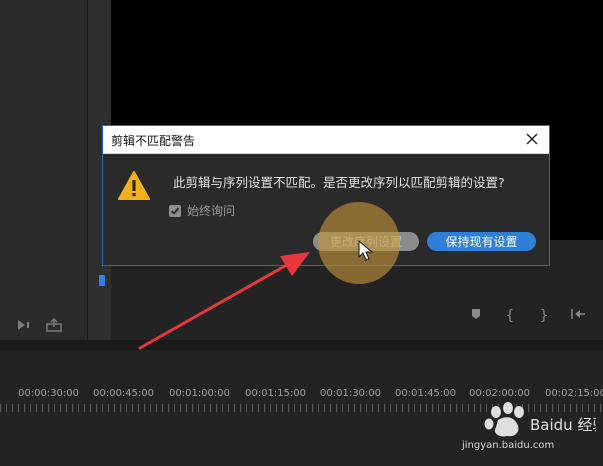  What do you see at coordinates (200, 393) in the screenshot?
I see `timecode-label: 00:01:00:00` at bounding box center [200, 393].